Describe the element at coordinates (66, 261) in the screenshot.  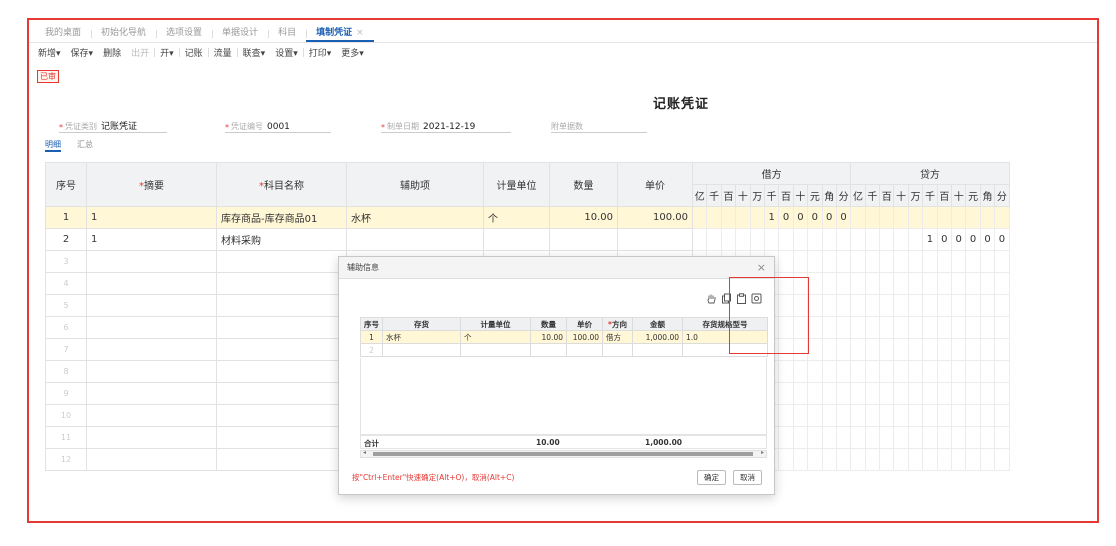
I see `row-seq: 3` at that location.